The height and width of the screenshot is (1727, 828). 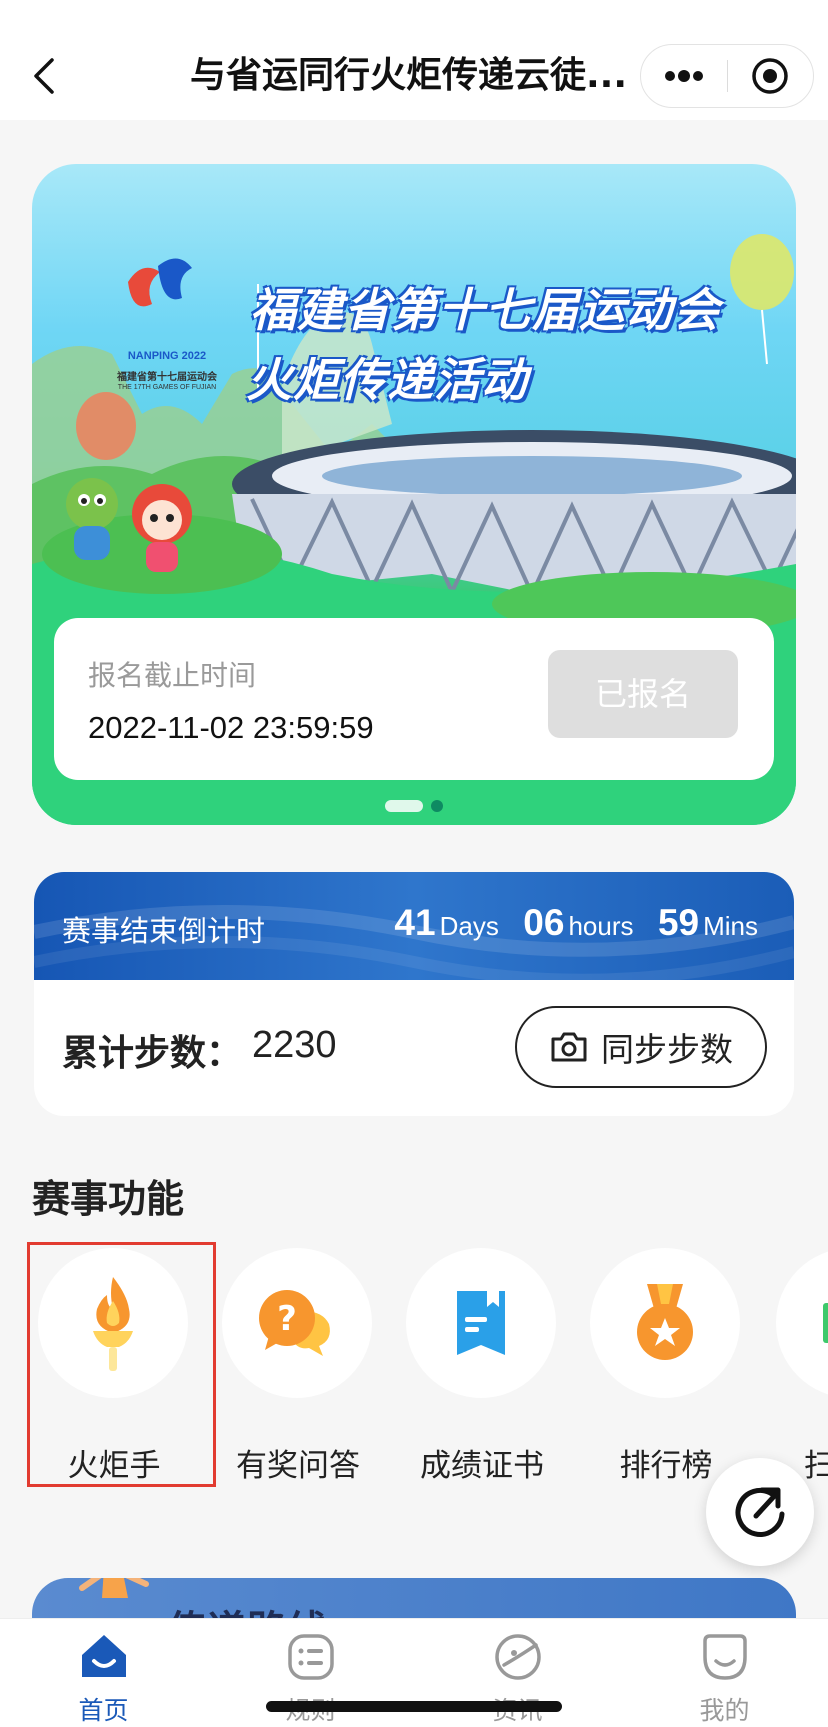 What do you see at coordinates (108, 1199) in the screenshot?
I see `features-title: 赛事功能` at bounding box center [108, 1199].